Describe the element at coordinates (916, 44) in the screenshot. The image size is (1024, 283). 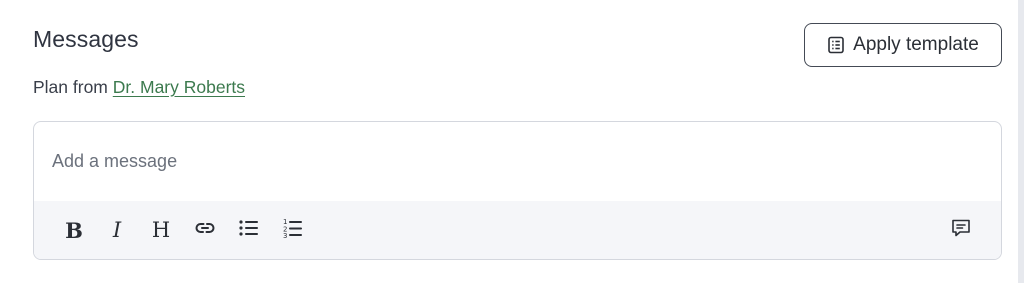
I see `apply-template-label: Apply template` at that location.